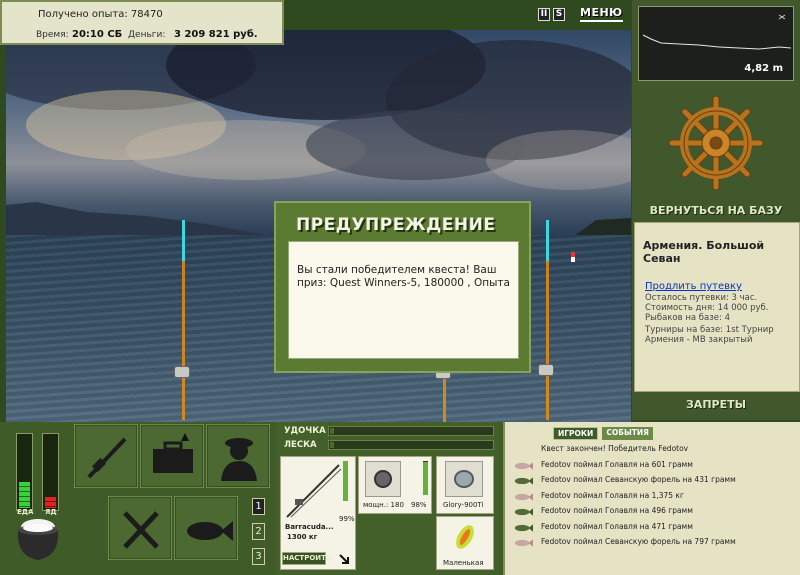  Describe the element at coordinates (627, 433) in the screenshot. I see `tab-events: СОБЫТИЯ` at that location.